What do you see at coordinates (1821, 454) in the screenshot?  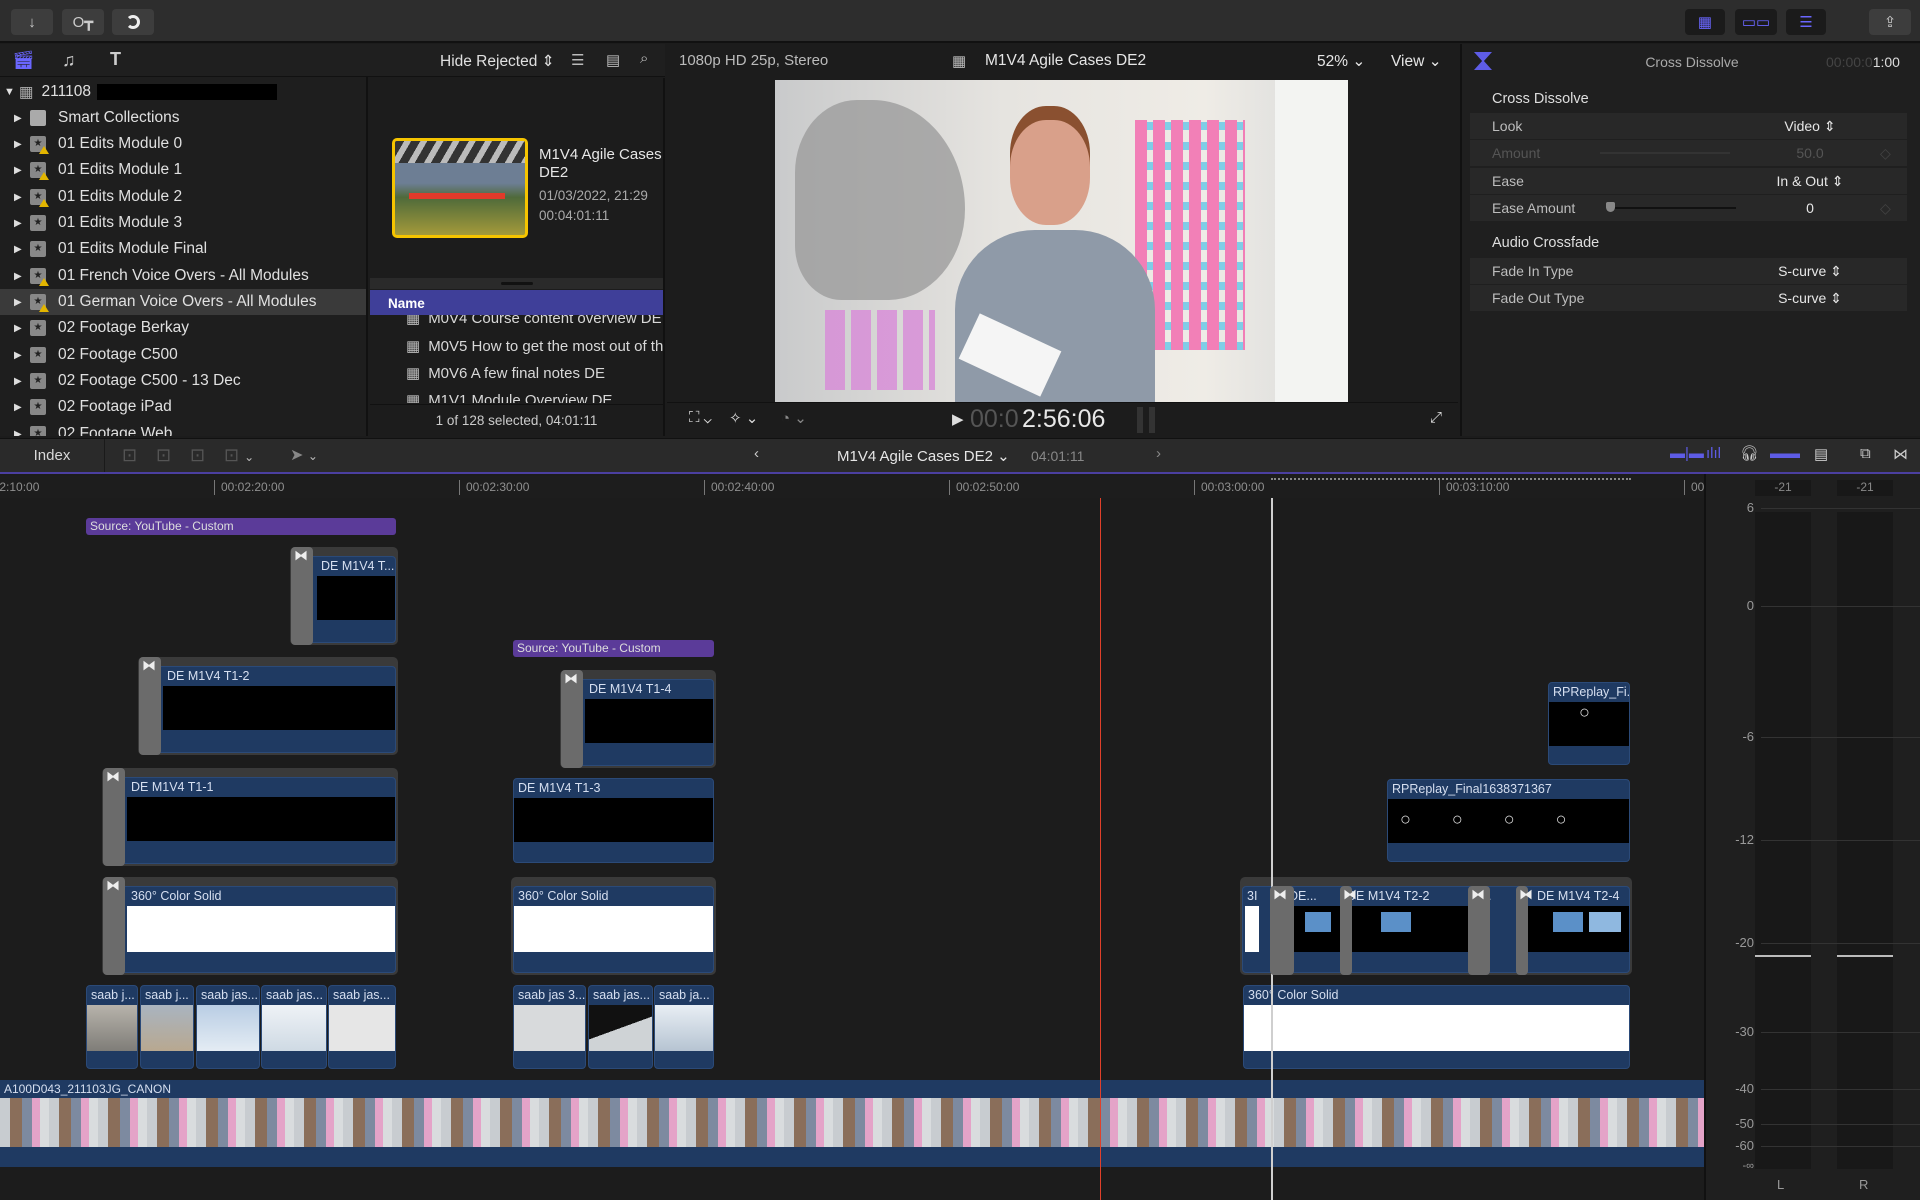 I see `clip-appearance-icon: ▤` at bounding box center [1821, 454].